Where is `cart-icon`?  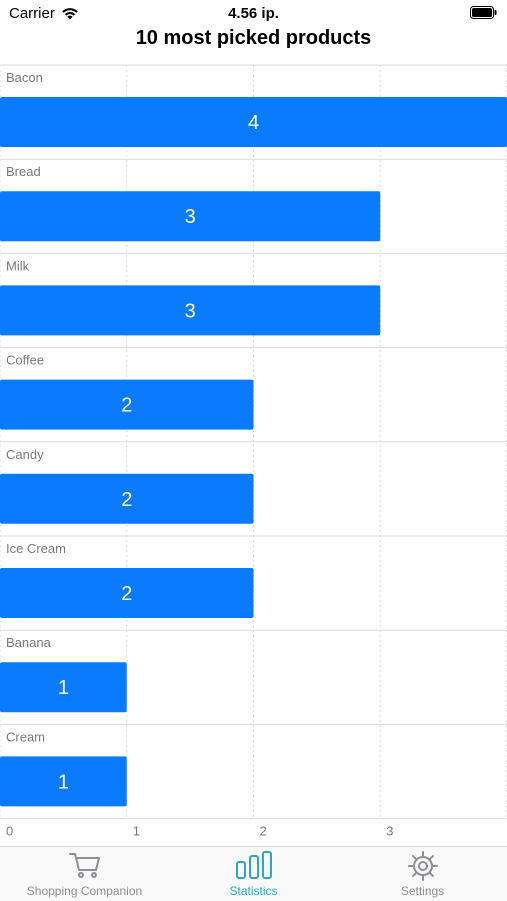 cart-icon is located at coordinates (84, 865).